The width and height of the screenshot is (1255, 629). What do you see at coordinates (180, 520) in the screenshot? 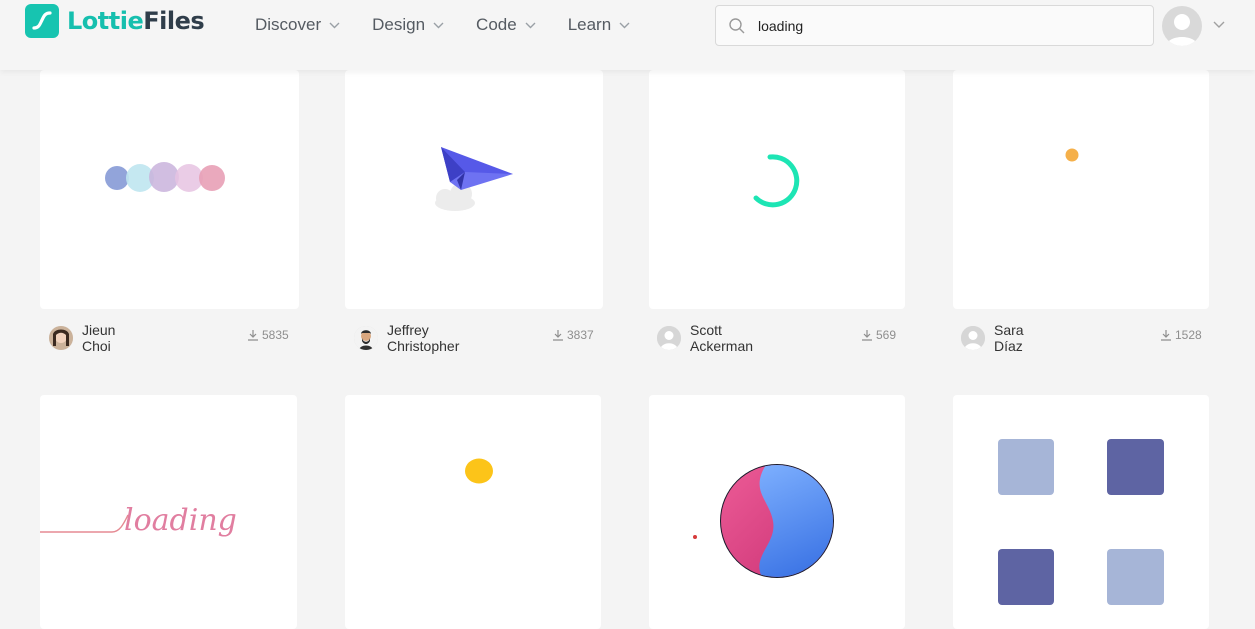
I see `loading-handwriting-text: loading` at bounding box center [180, 520].